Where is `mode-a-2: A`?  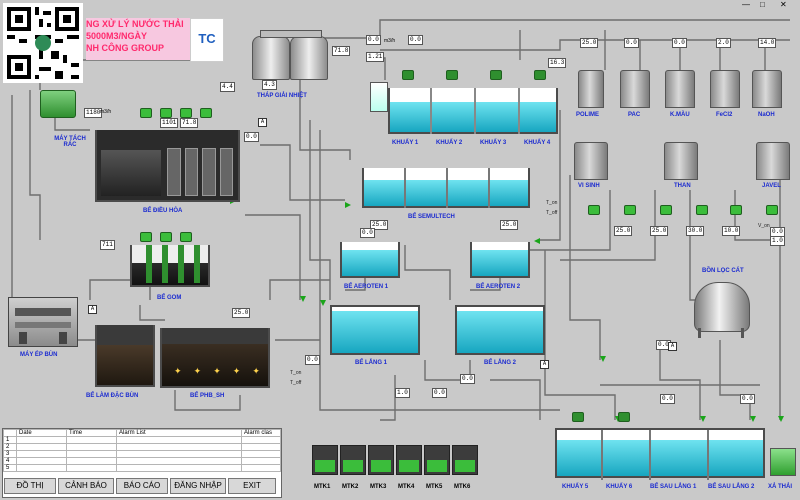 mode-a-2: A is located at coordinates (92, 309).